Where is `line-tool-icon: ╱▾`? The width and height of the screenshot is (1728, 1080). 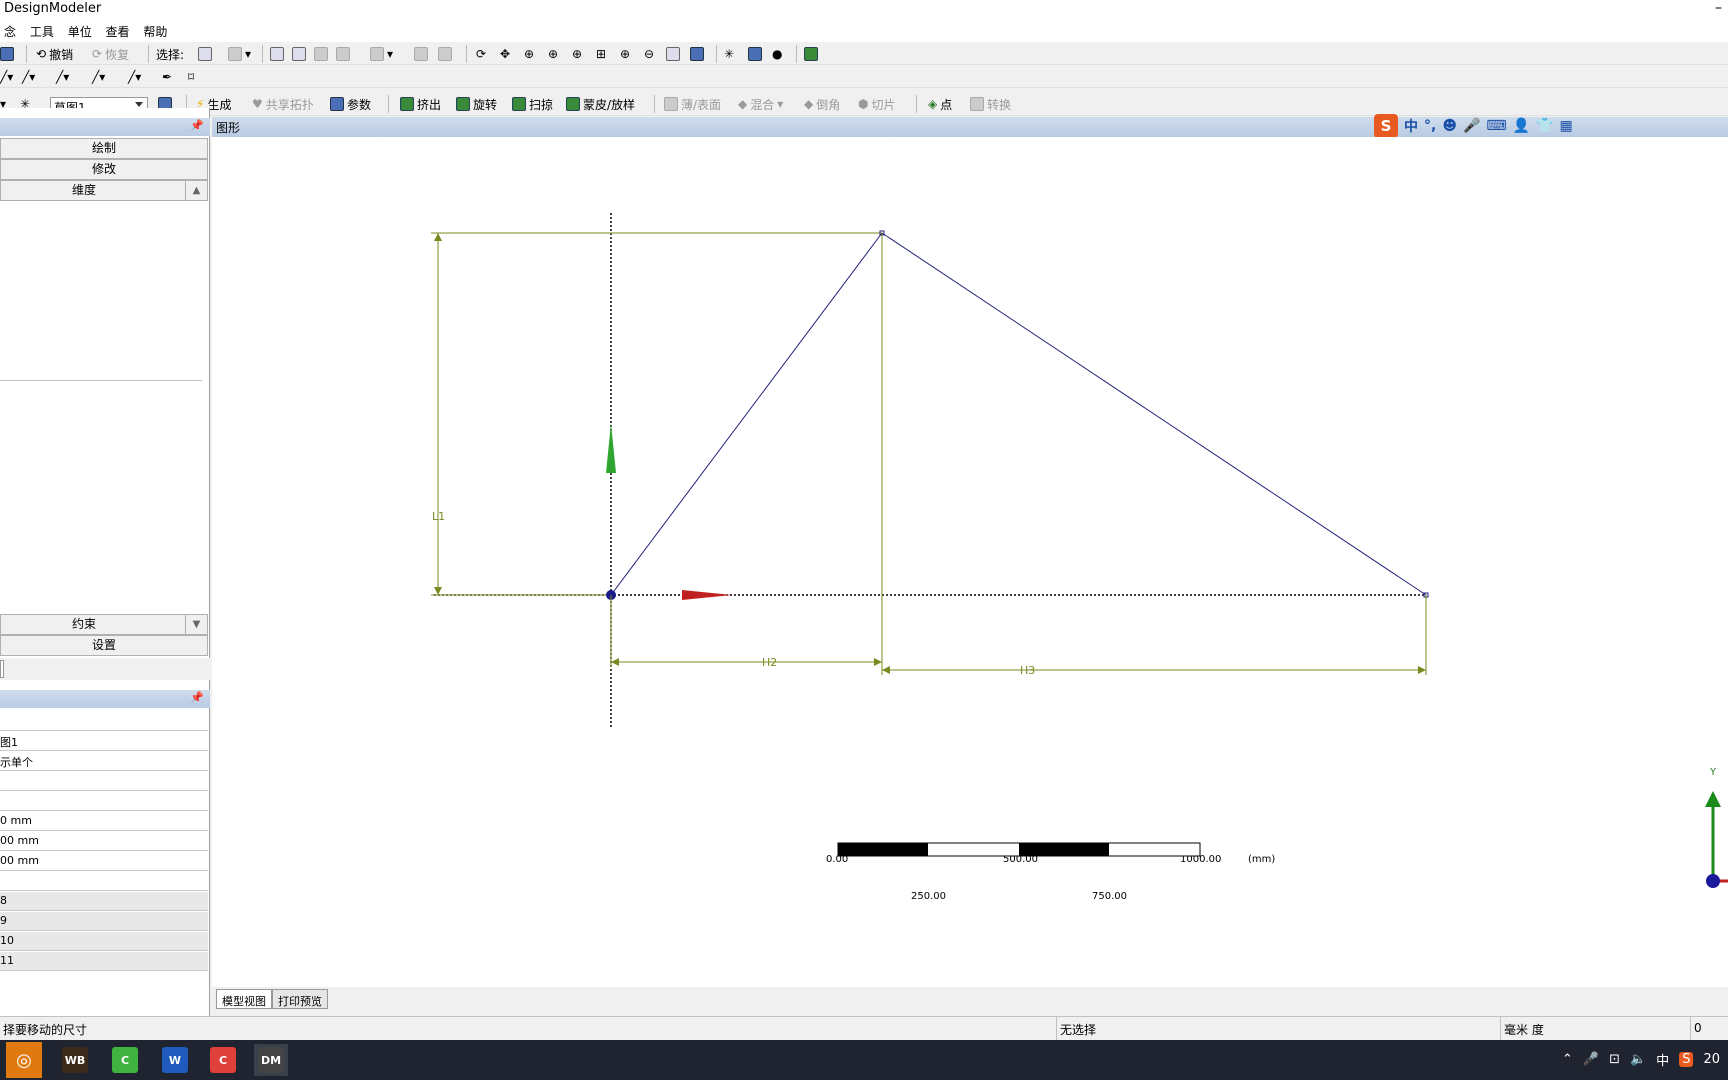
line-tool-icon: ╱▾ is located at coordinates (6, 77).